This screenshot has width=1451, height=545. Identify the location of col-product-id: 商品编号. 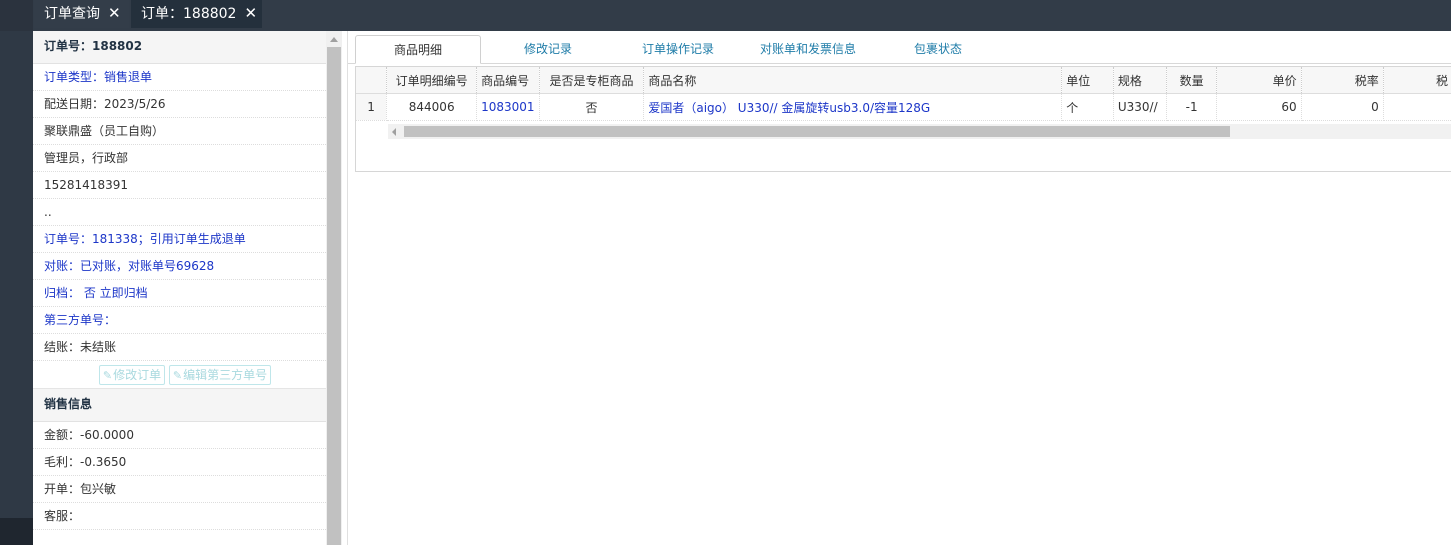
(508, 80).